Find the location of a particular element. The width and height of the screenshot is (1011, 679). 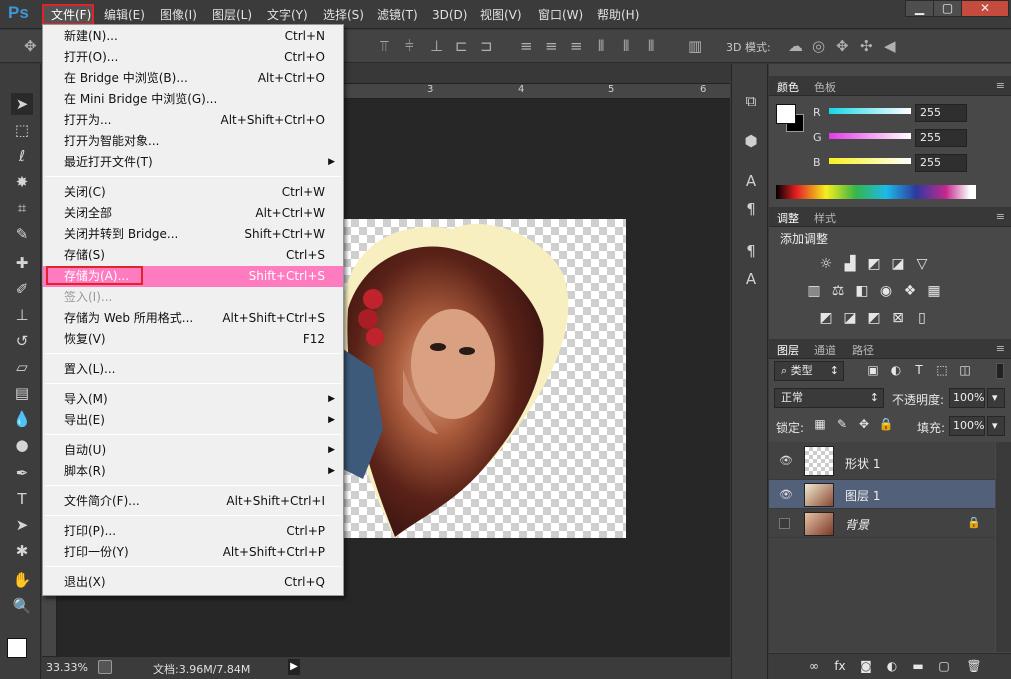

status-menu-arrow-icon: ▶ is located at coordinates (294, 667).